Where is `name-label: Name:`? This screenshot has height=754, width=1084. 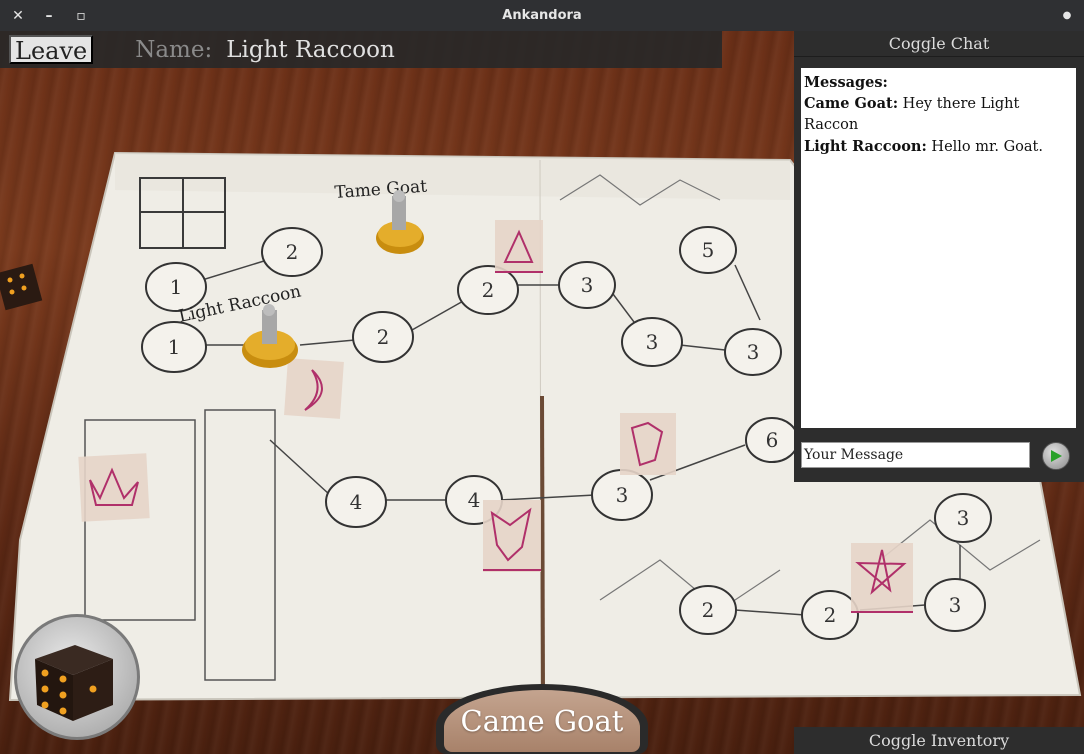
name-label: Name: is located at coordinates (174, 49).